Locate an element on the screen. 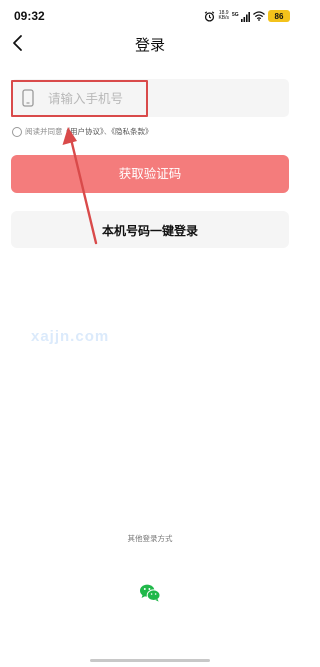  battery-indicator: 86 is located at coordinates (279, 16).